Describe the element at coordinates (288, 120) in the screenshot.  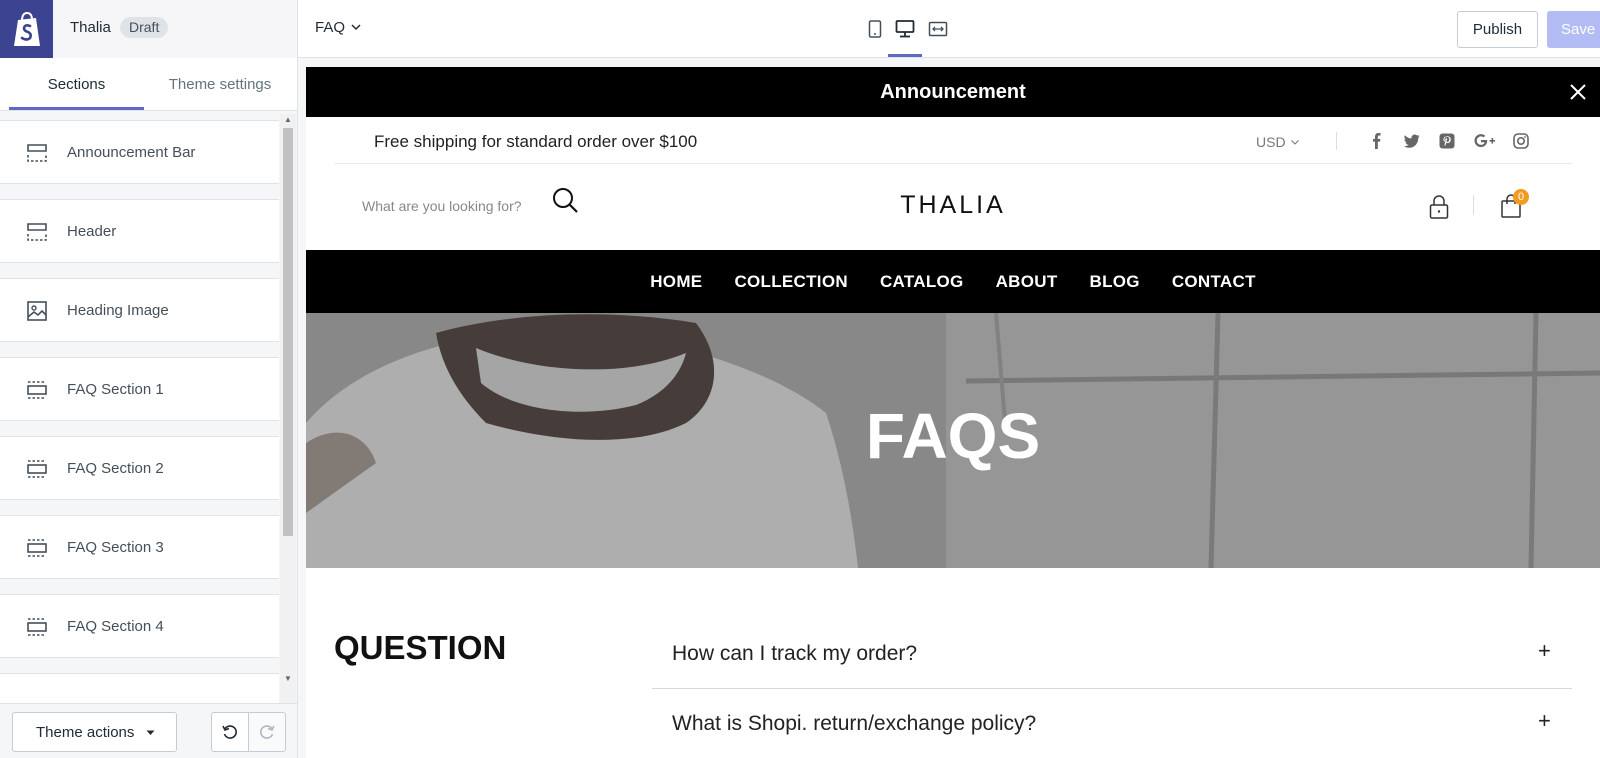
I see `scroll-up-icon: ▲` at that location.